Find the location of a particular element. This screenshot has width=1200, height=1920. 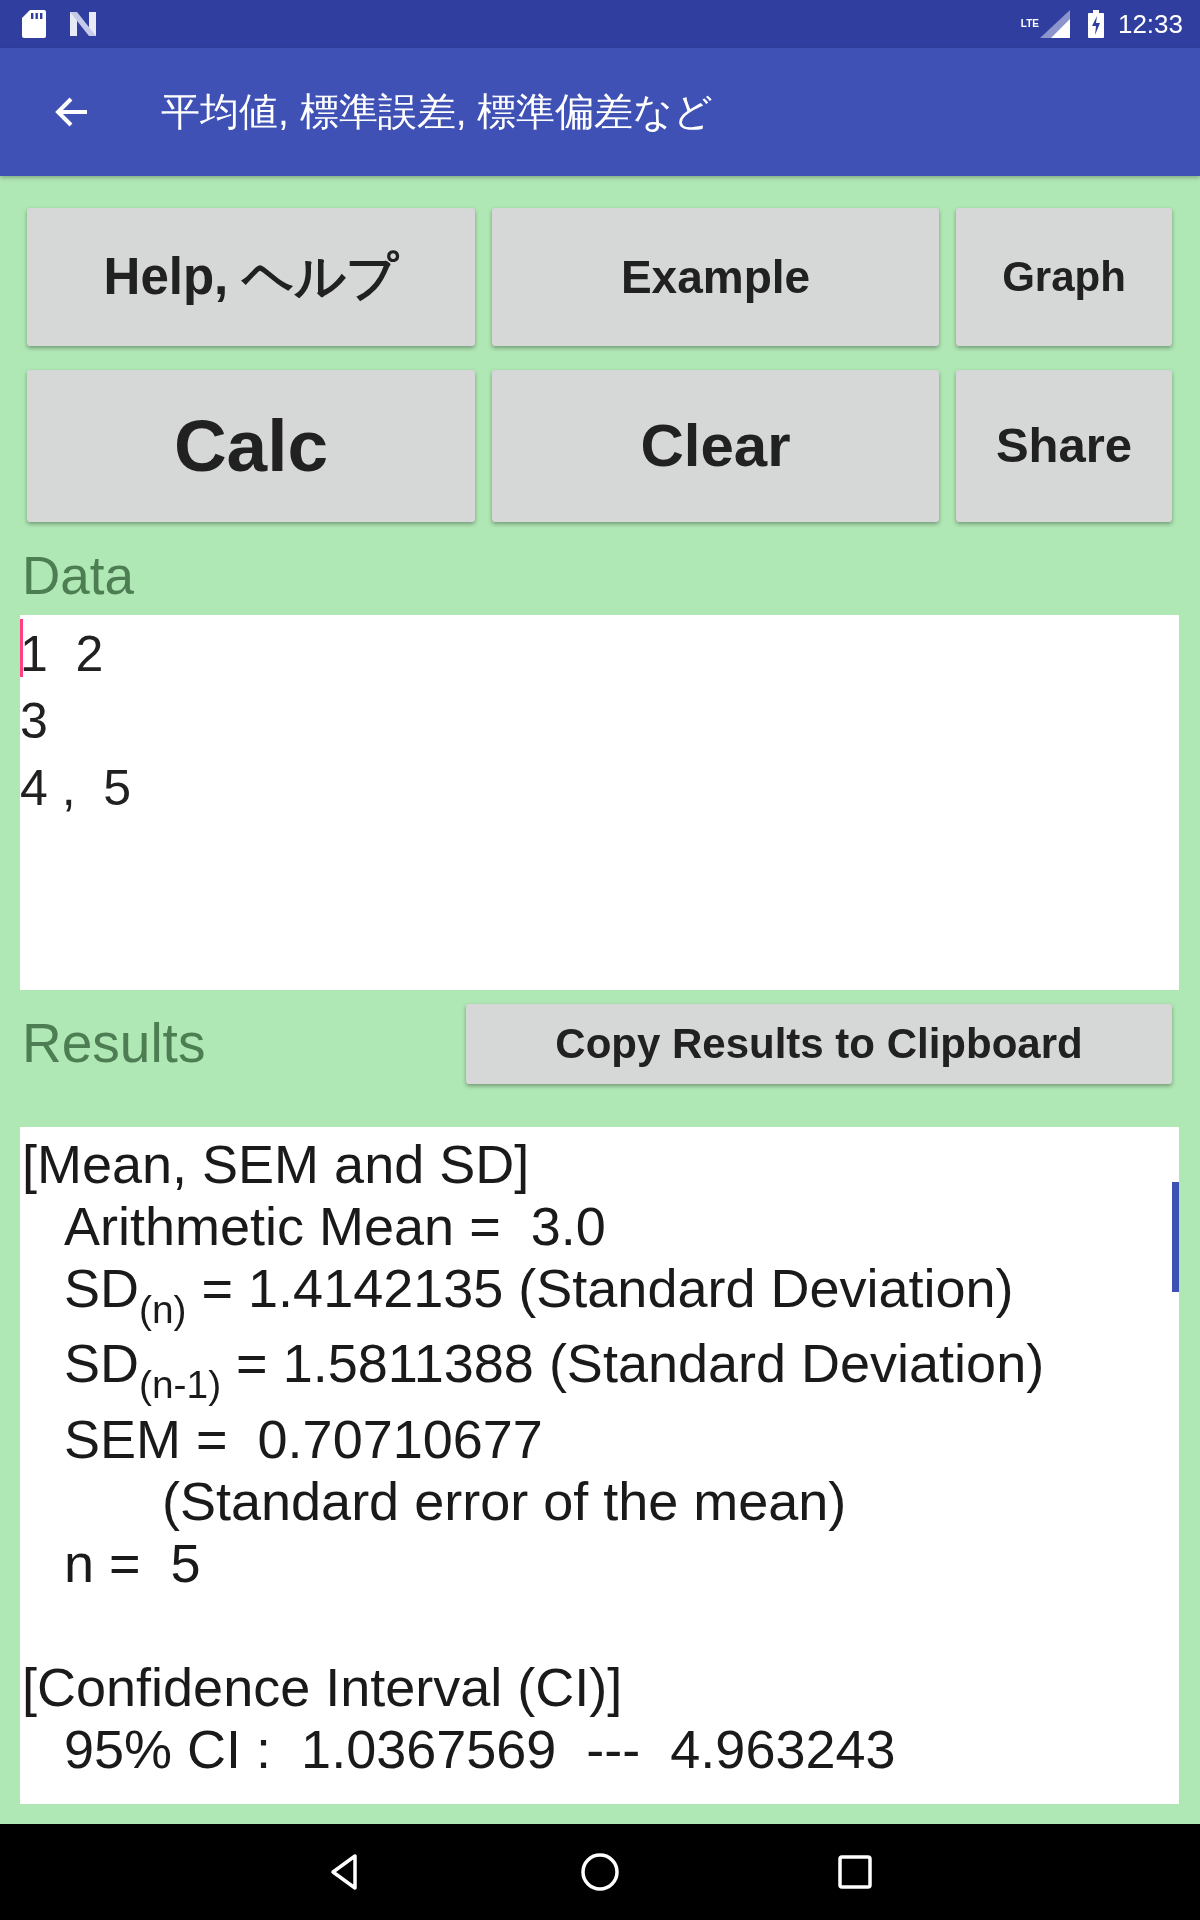

result-note: (Standard error of the mean) is located at coordinates (504, 1500).